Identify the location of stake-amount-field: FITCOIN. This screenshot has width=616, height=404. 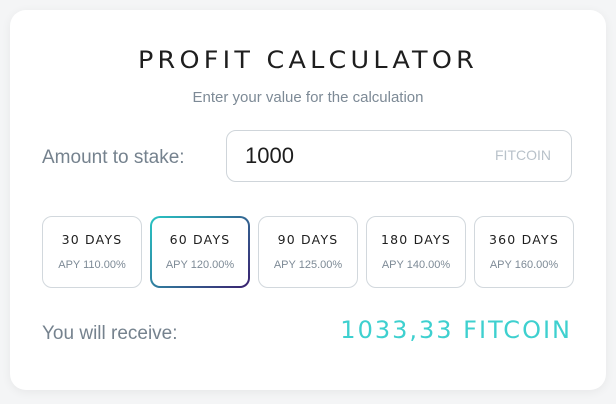
(399, 156).